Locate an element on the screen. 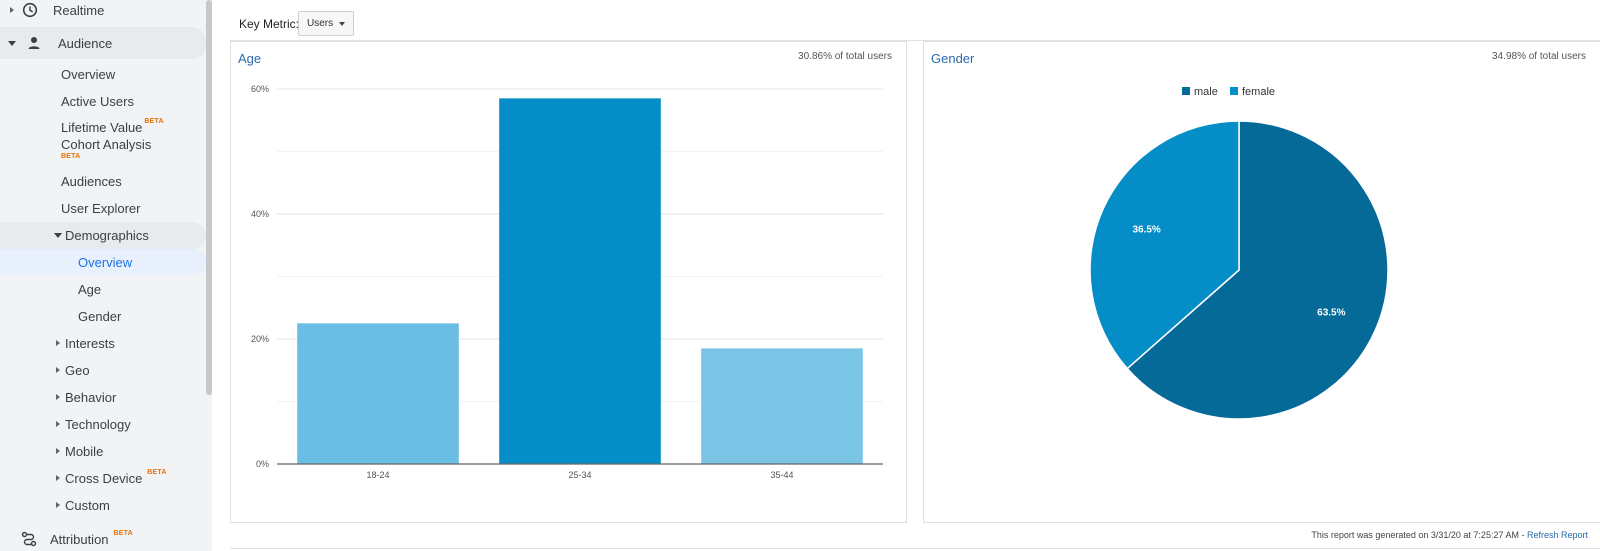  sidebar-item-cohort-analysis: Cohort Analysis BETA is located at coordinates (103, 152).